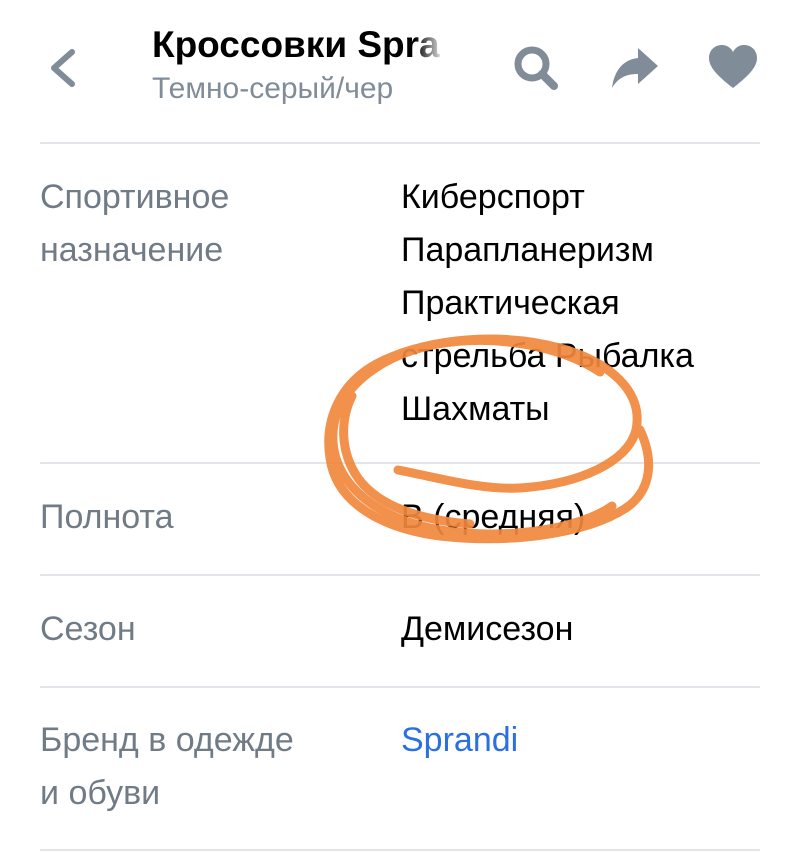 Image resolution: width=800 pixels, height=853 pixels. What do you see at coordinates (547, 356) in the screenshot?
I see `value-line: стрельба Рыбалка` at bounding box center [547, 356].